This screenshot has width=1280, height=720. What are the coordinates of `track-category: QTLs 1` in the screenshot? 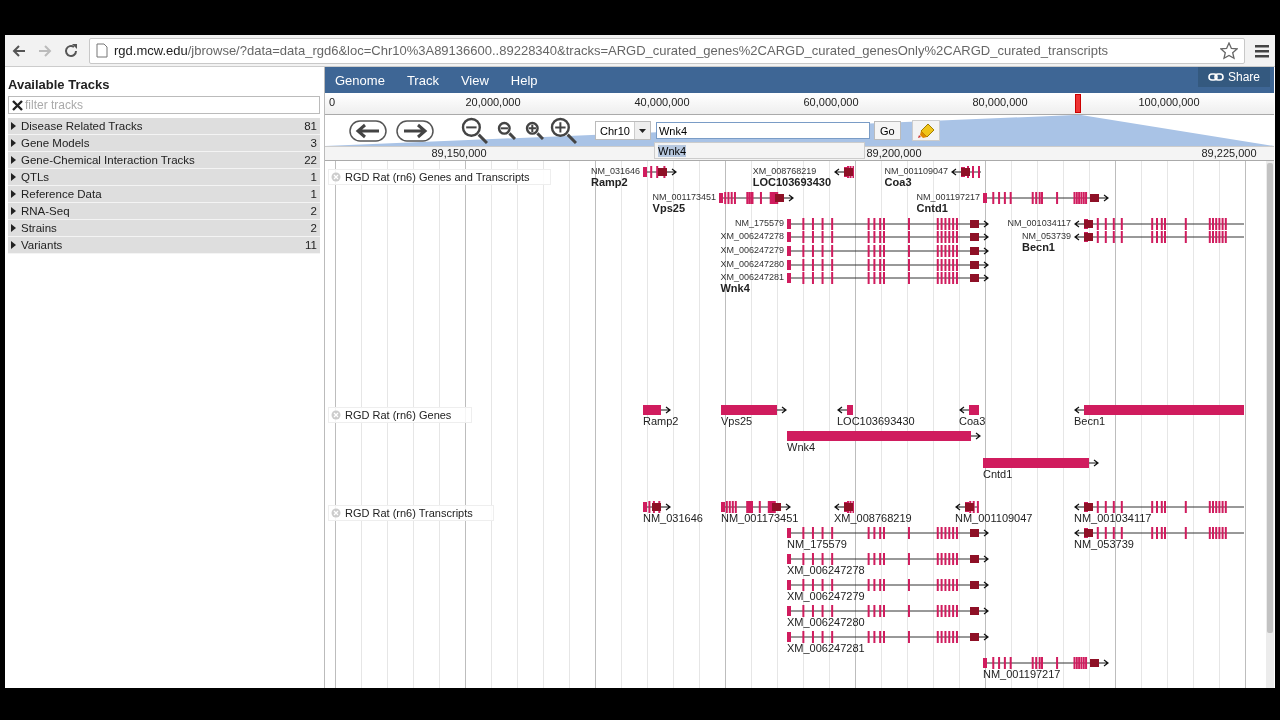 It's located at (164, 177).